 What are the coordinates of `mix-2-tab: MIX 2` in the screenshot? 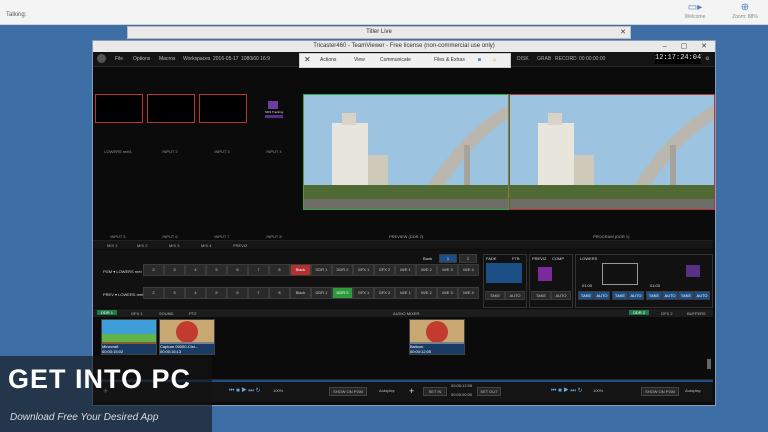 It's located at (142, 245).